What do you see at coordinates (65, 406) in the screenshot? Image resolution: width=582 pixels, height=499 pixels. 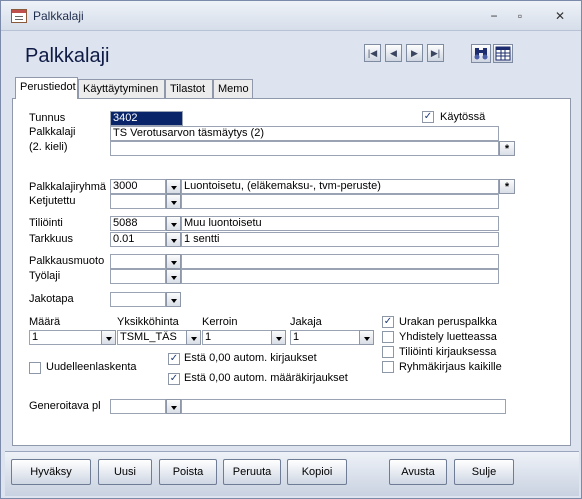 I see `generoitava-label: Generoitava pl` at bounding box center [65, 406].